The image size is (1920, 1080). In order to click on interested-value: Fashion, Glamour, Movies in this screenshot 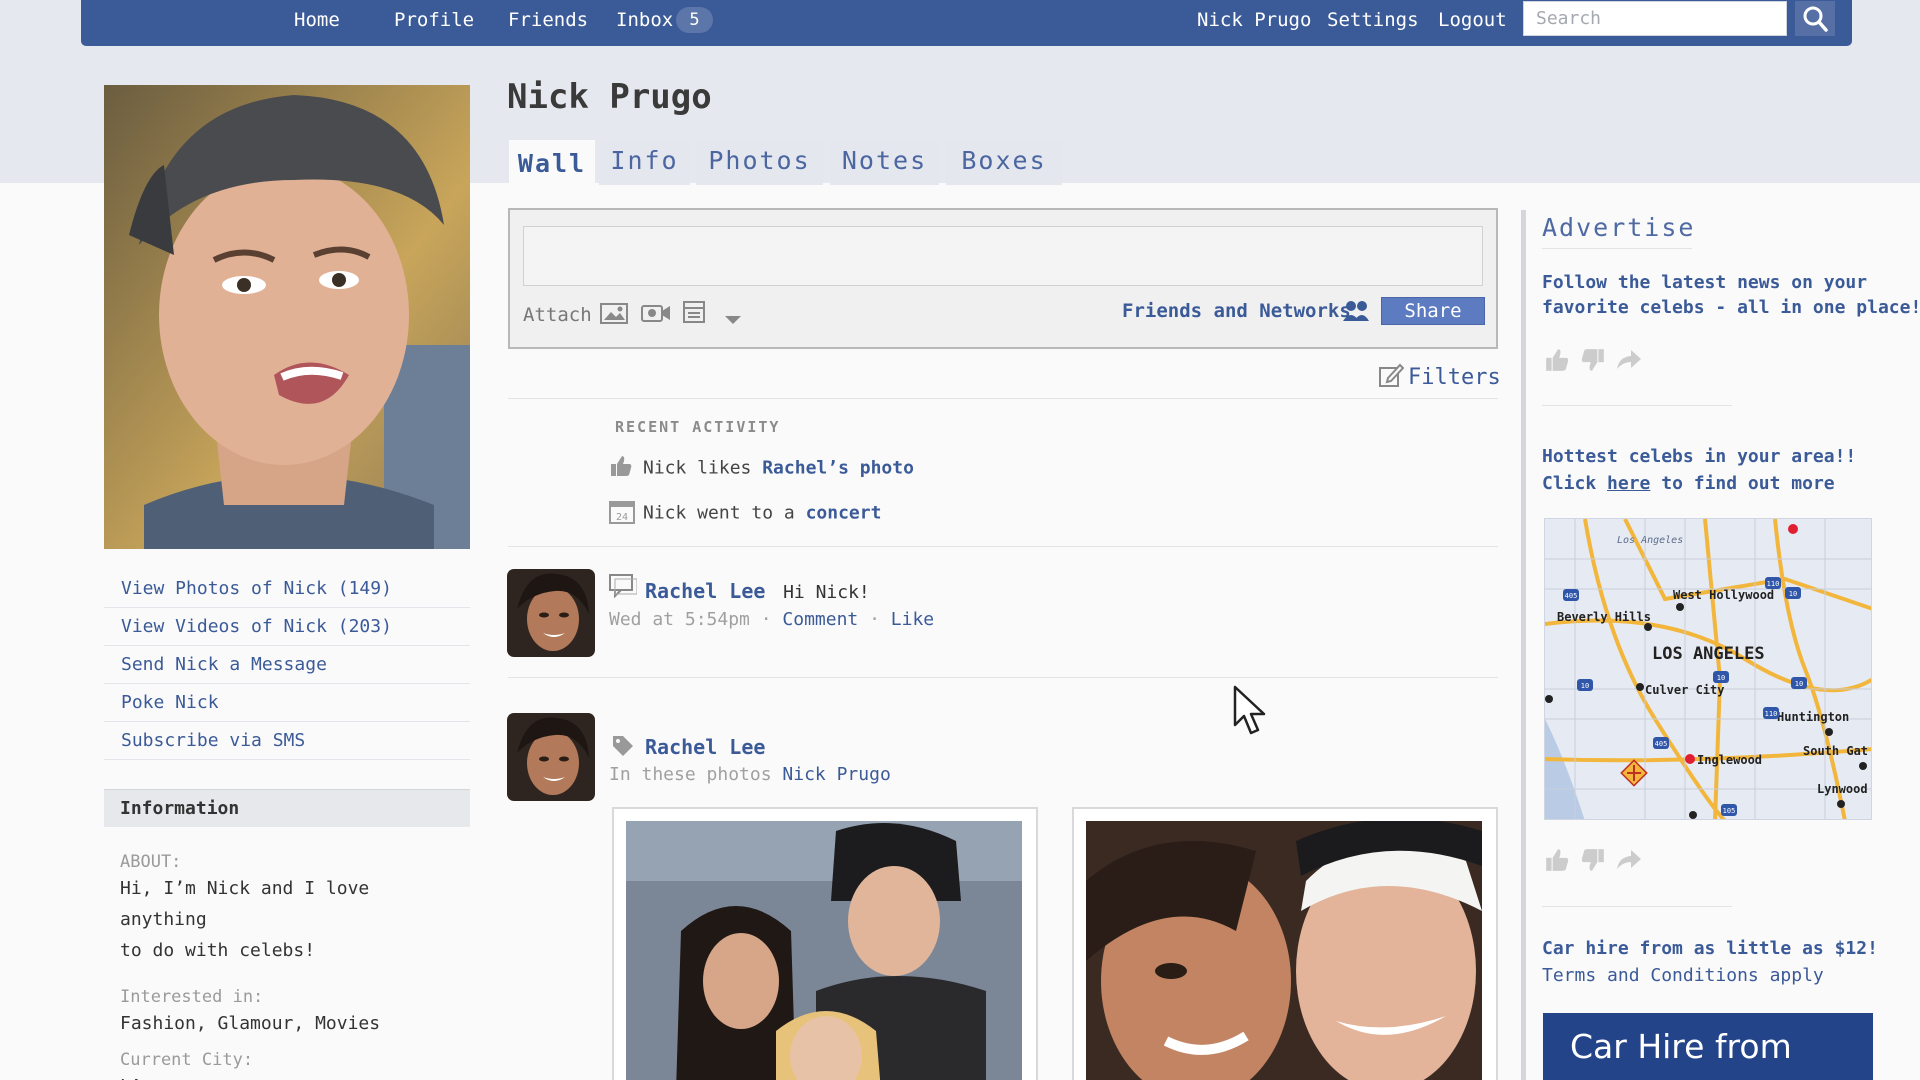, I will do `click(250, 1023)`.